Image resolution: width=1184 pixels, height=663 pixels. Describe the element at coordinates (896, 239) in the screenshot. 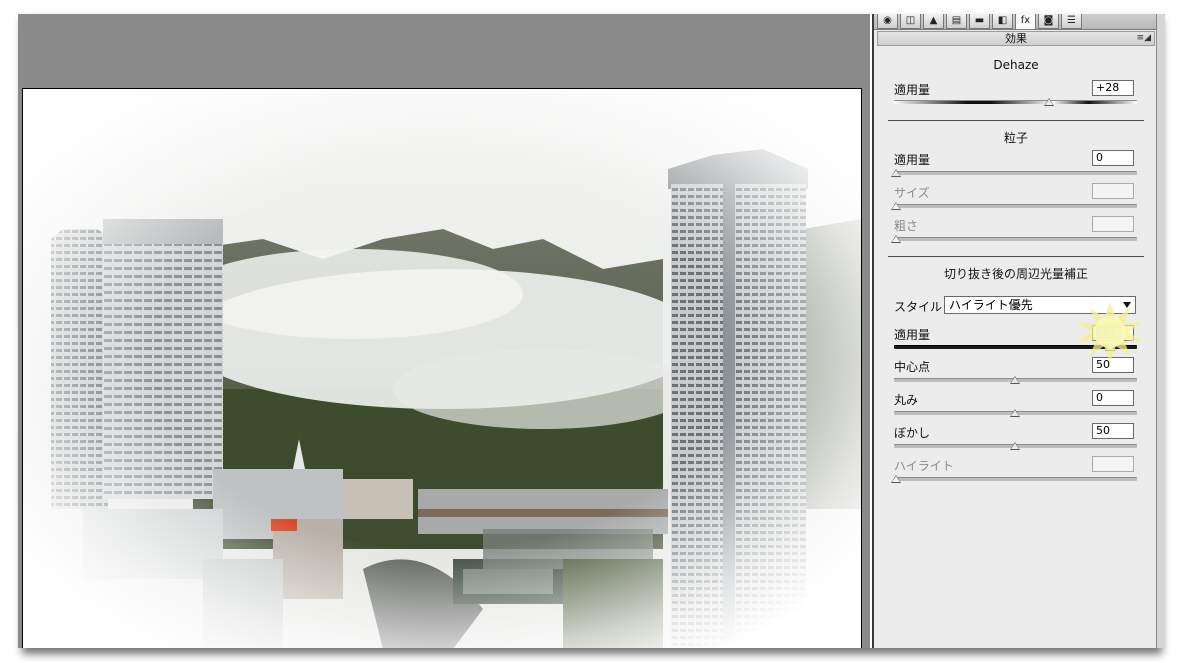

I see `grain-roughness-thumb` at that location.